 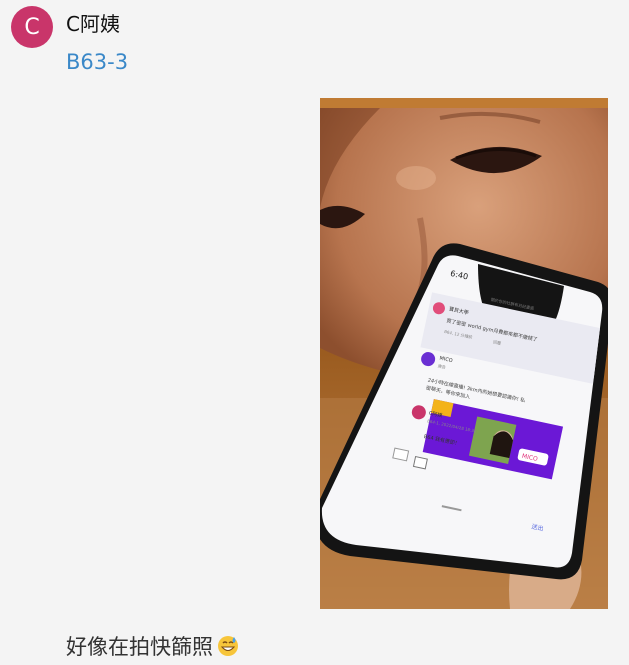 I want to click on grinning-sweat-emoji, so click(x=228, y=646).